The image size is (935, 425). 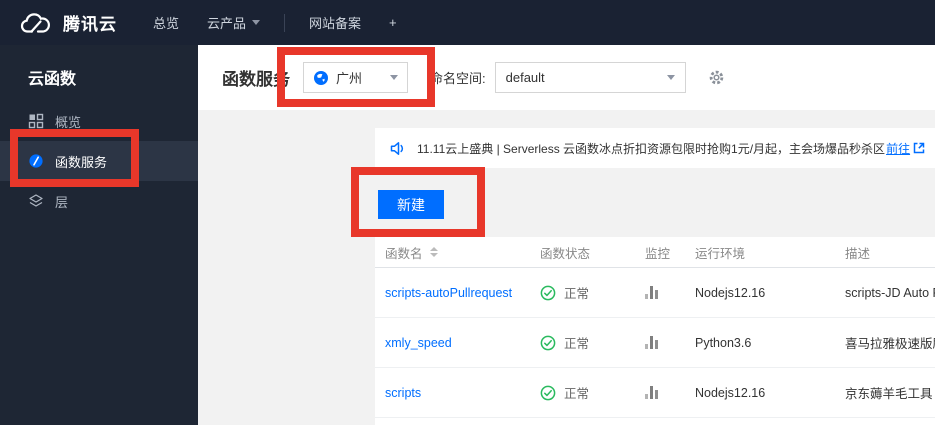 What do you see at coordinates (457, 252) in the screenshot?
I see `column-header-name: 函数名` at bounding box center [457, 252].